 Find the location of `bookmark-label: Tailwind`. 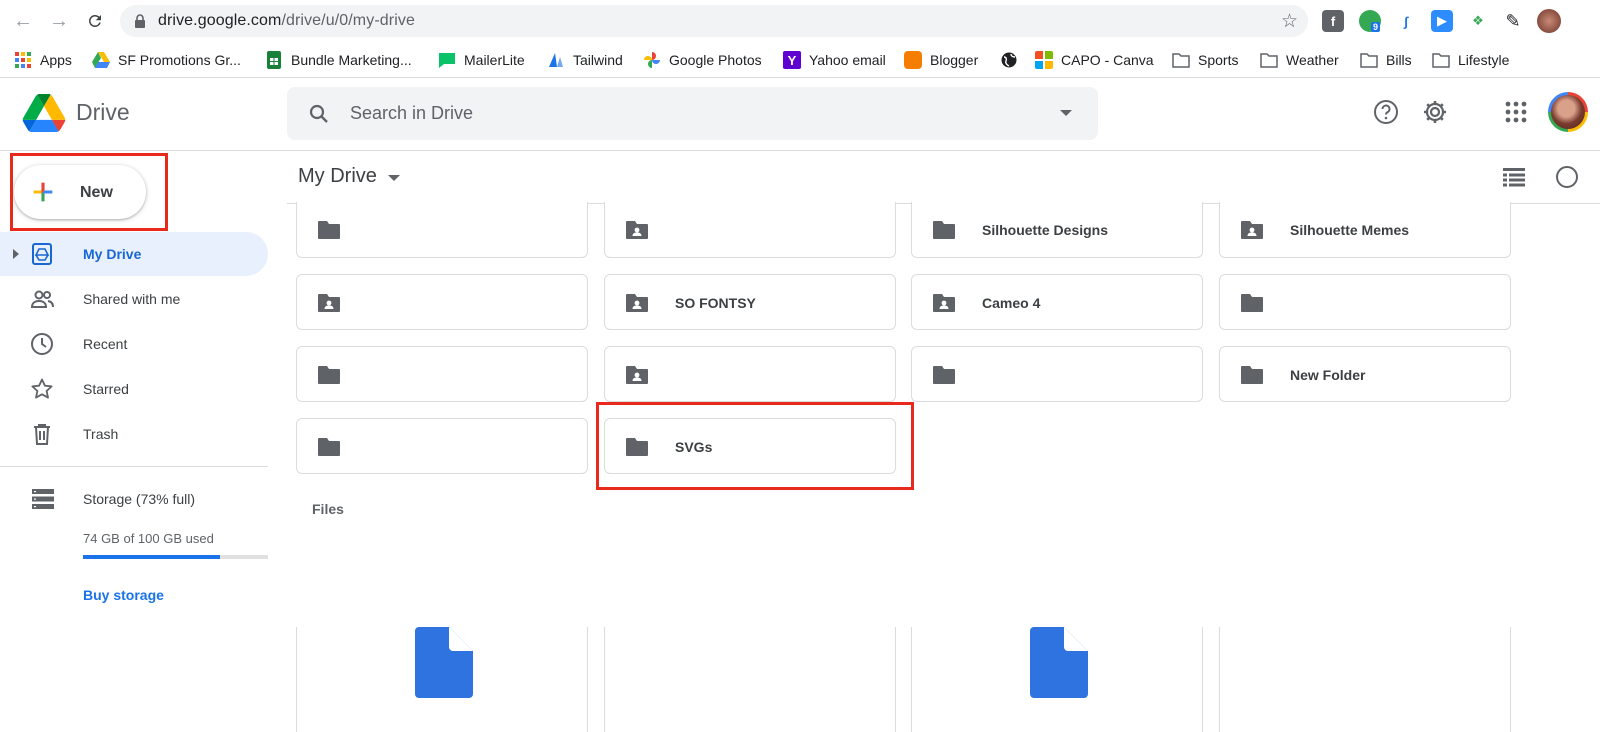

bookmark-label: Tailwind is located at coordinates (598, 60).